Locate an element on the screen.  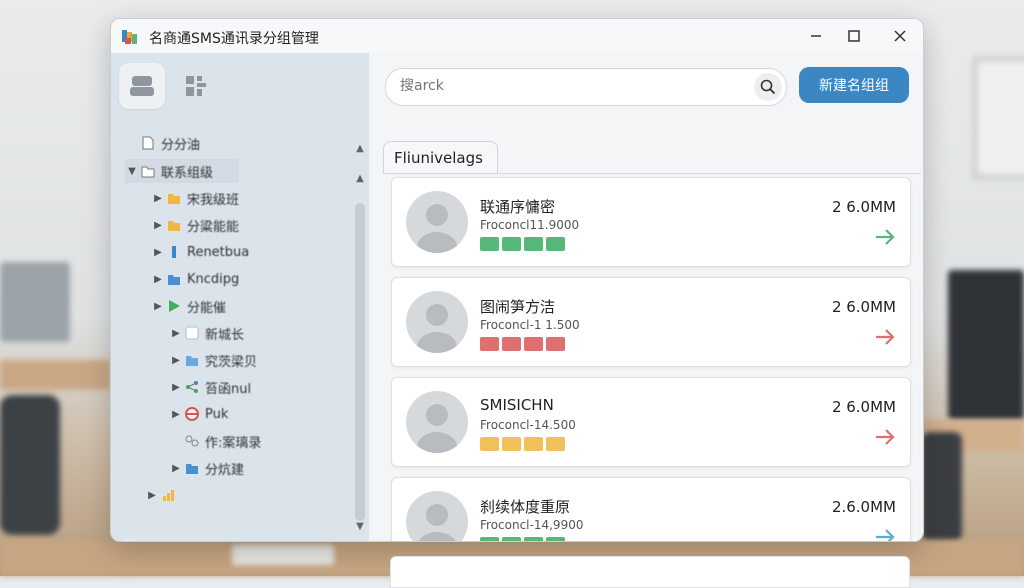
chain-link-icon is located at coordinates (130, 539).